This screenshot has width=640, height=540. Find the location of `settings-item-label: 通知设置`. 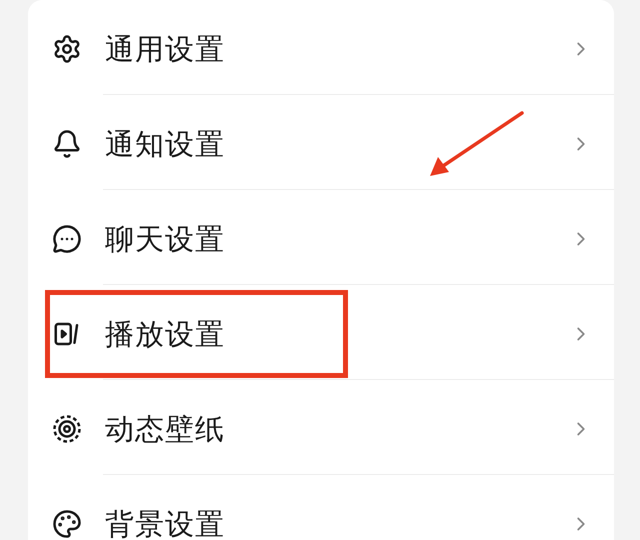

settings-item-label: 通知设置 is located at coordinates (165, 144).